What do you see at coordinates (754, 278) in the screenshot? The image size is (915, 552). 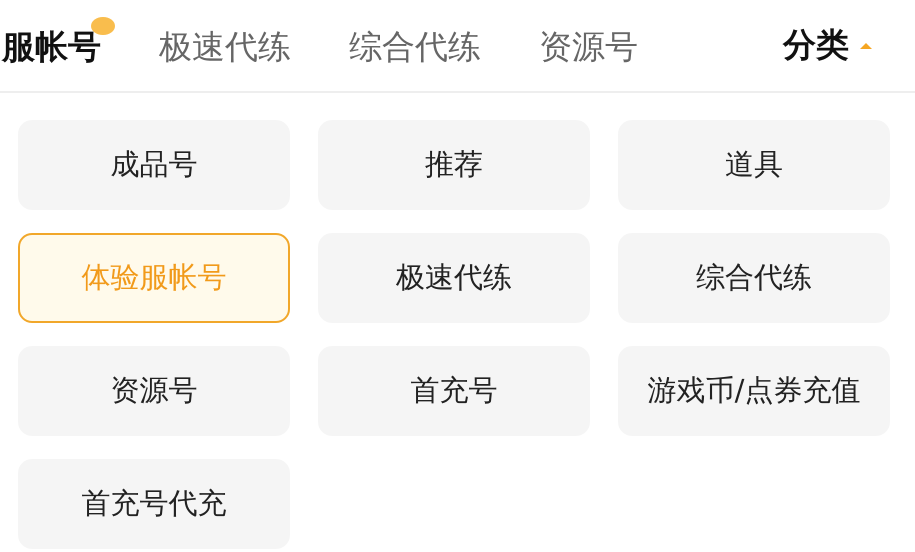 I see `category-option: 综合代练` at bounding box center [754, 278].